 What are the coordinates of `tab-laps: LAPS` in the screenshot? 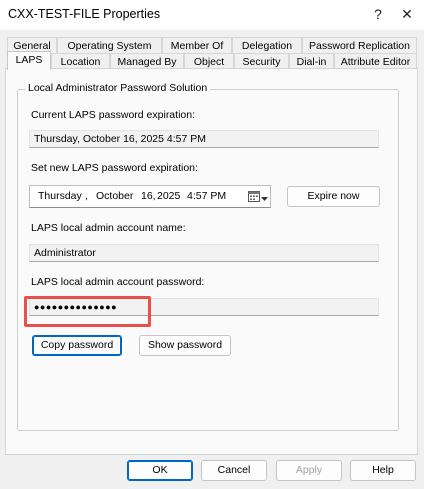 It's located at (29, 60).